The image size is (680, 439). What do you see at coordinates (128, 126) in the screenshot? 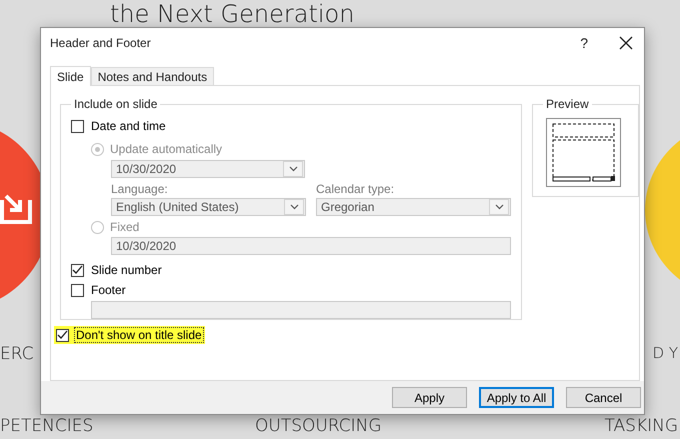
I see `checkbox-label: Date and time` at bounding box center [128, 126].